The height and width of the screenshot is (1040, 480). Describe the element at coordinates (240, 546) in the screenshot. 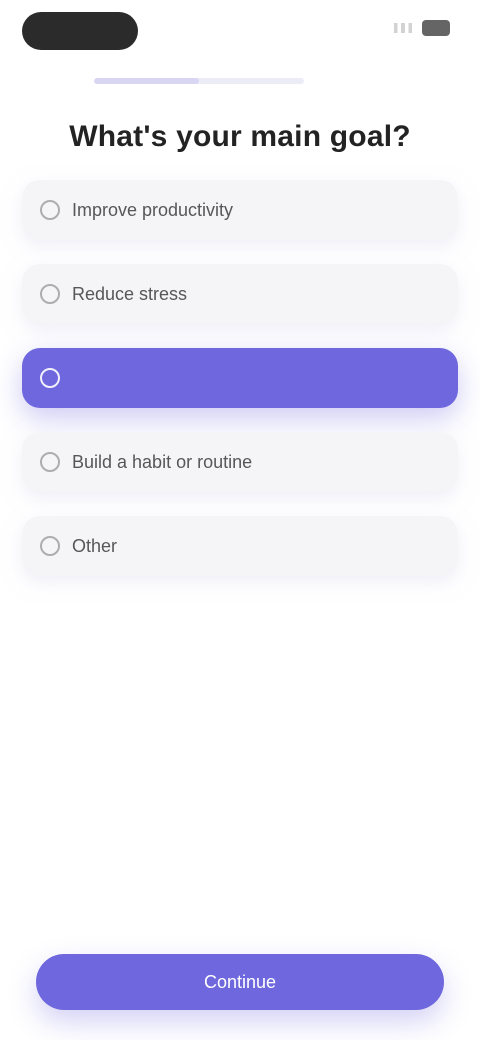

I see `option-item: Other` at that location.